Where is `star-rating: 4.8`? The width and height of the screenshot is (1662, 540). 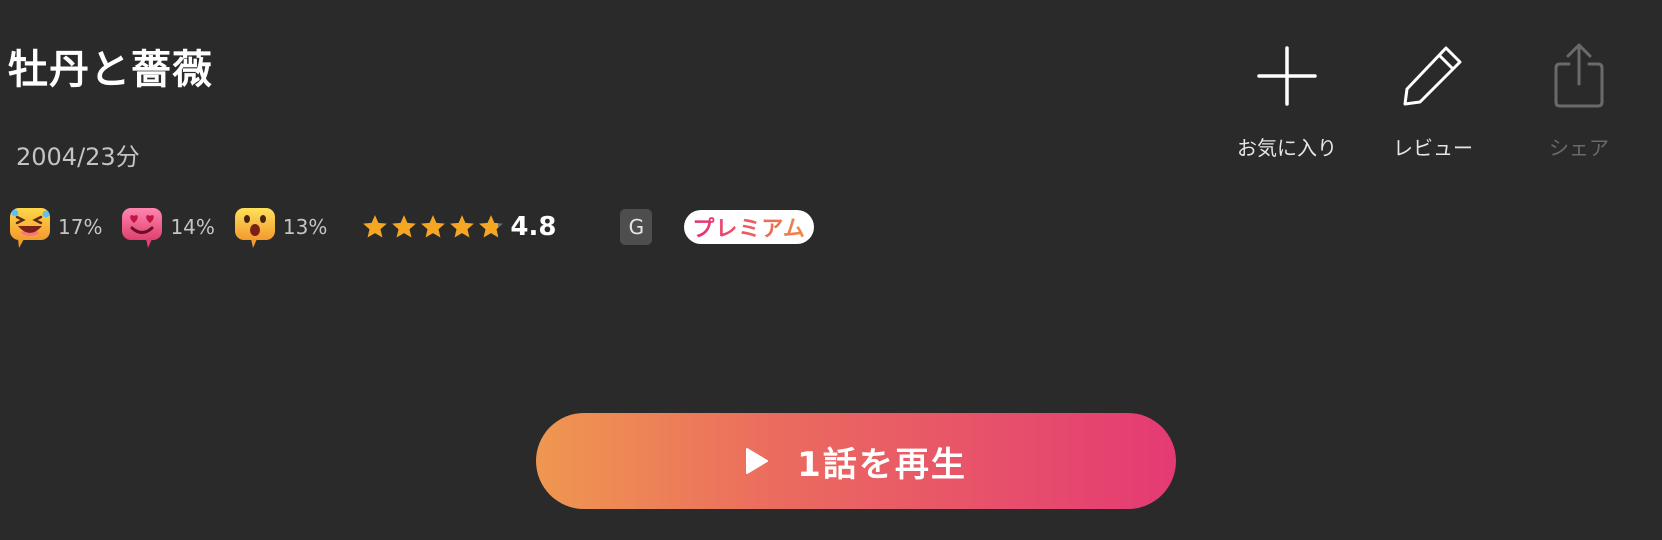 star-rating: 4.8 is located at coordinates (458, 227).